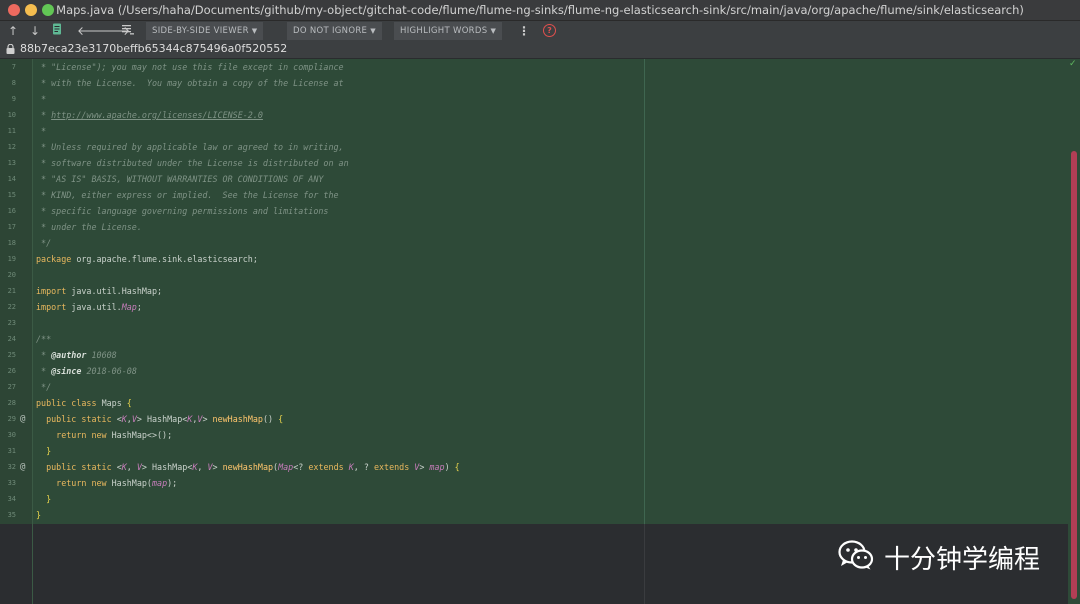 The height and width of the screenshot is (604, 1080). What do you see at coordinates (11, 131) in the screenshot?
I see `line-number: 11` at bounding box center [11, 131].